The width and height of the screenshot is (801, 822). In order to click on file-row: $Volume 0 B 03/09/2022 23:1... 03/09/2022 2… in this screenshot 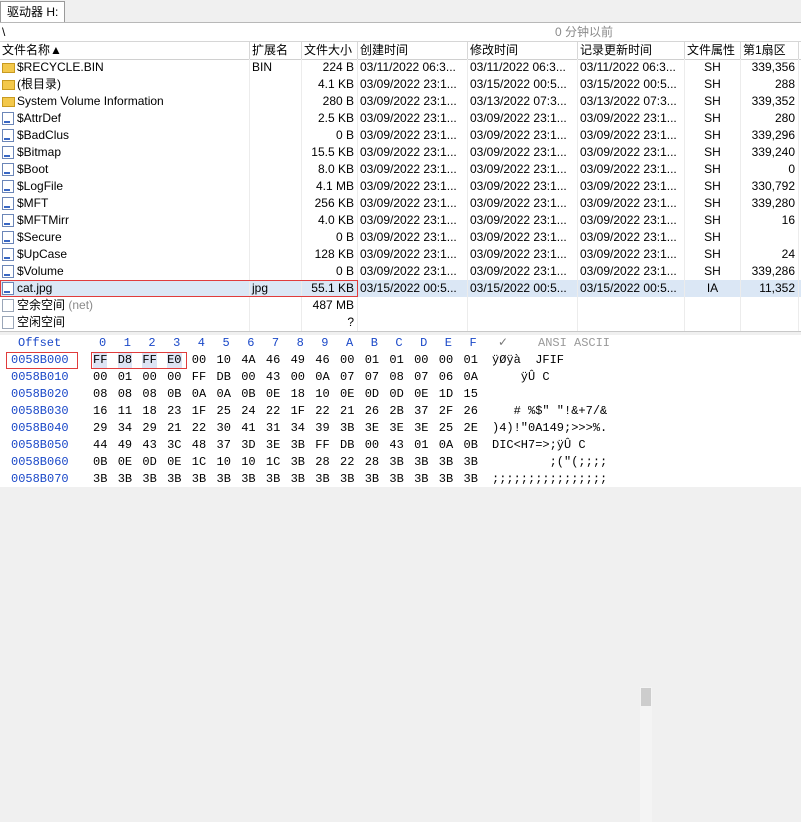, I will do `click(400, 271)`.